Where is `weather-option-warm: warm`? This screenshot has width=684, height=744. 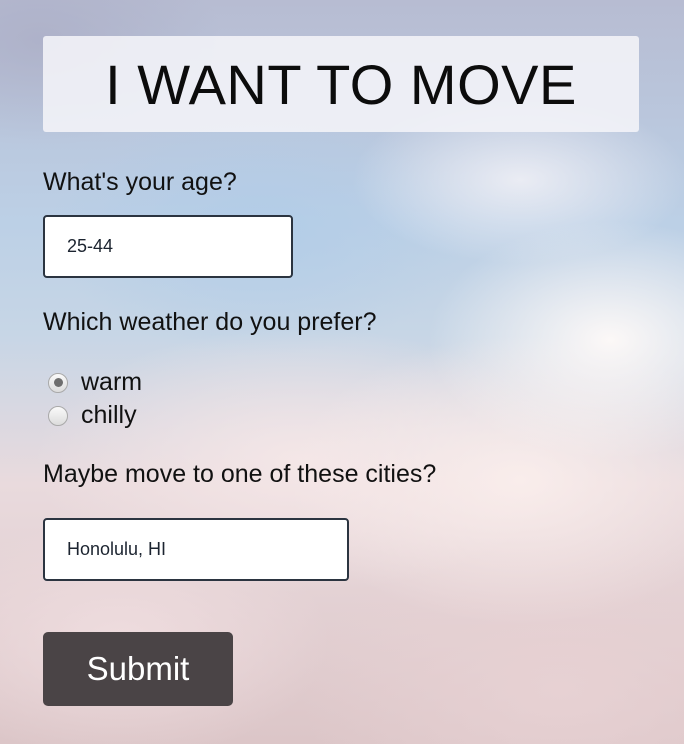
weather-option-warm: warm is located at coordinates (95, 382).